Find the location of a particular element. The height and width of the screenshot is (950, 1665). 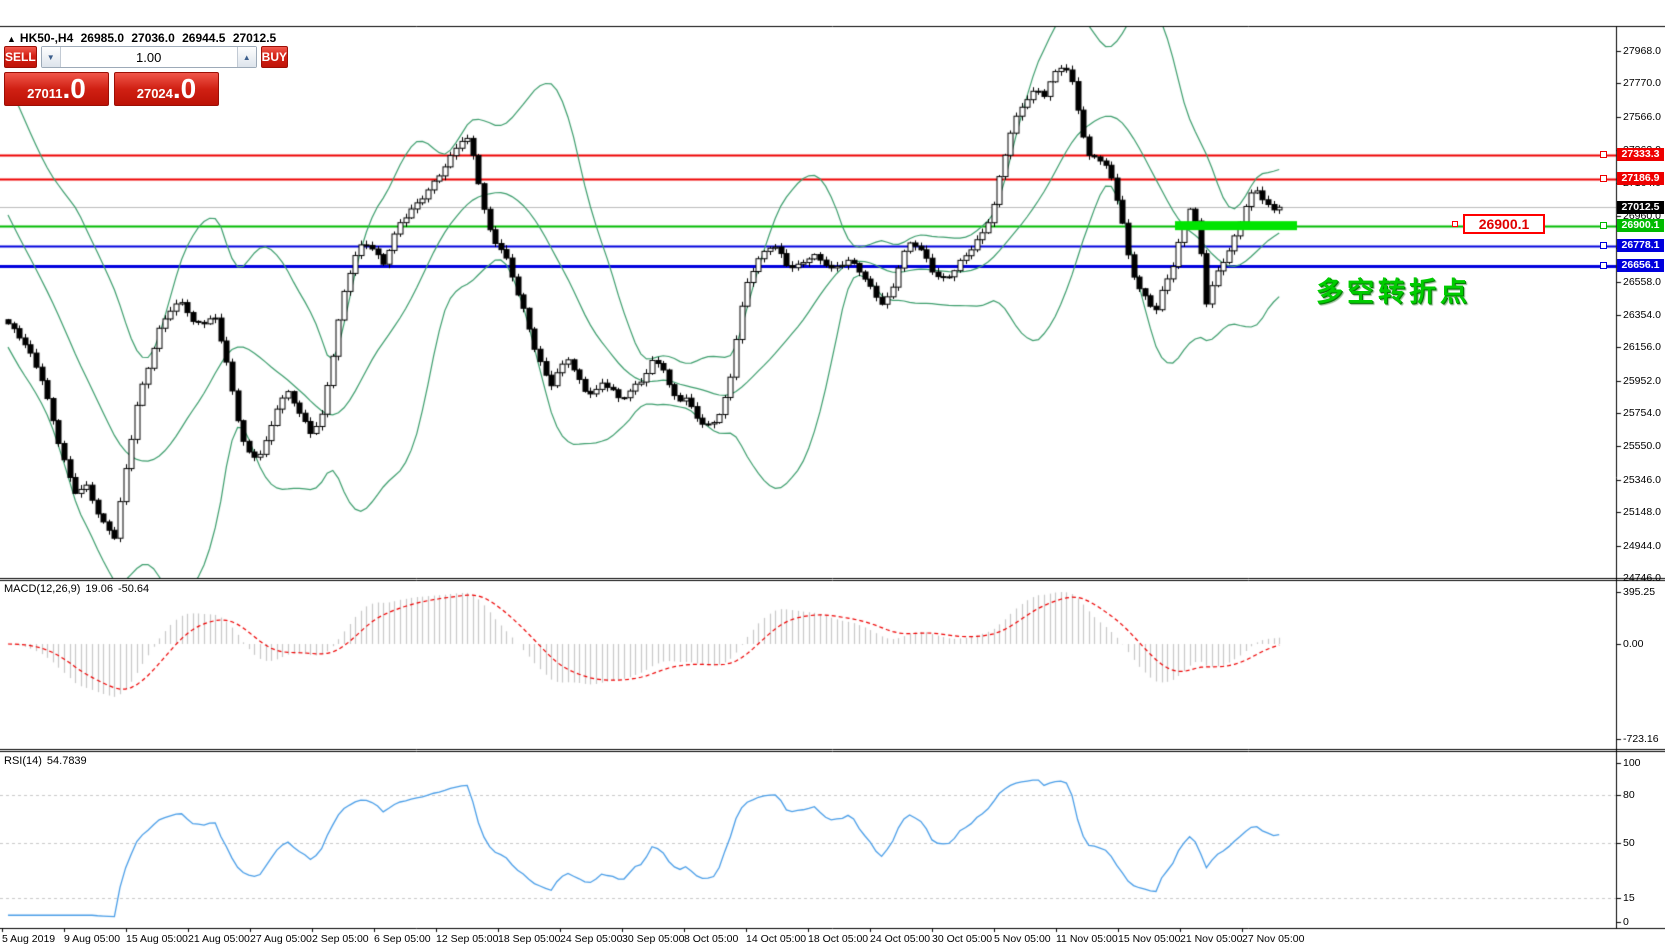

sell-price-main: 27011 is located at coordinates (45, 93).